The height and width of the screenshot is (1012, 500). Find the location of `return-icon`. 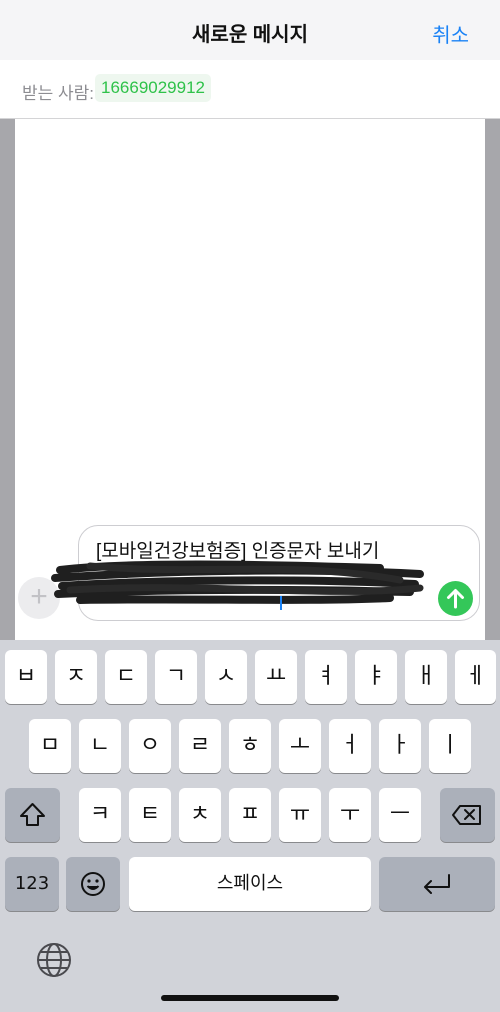

return-icon is located at coordinates (437, 884).